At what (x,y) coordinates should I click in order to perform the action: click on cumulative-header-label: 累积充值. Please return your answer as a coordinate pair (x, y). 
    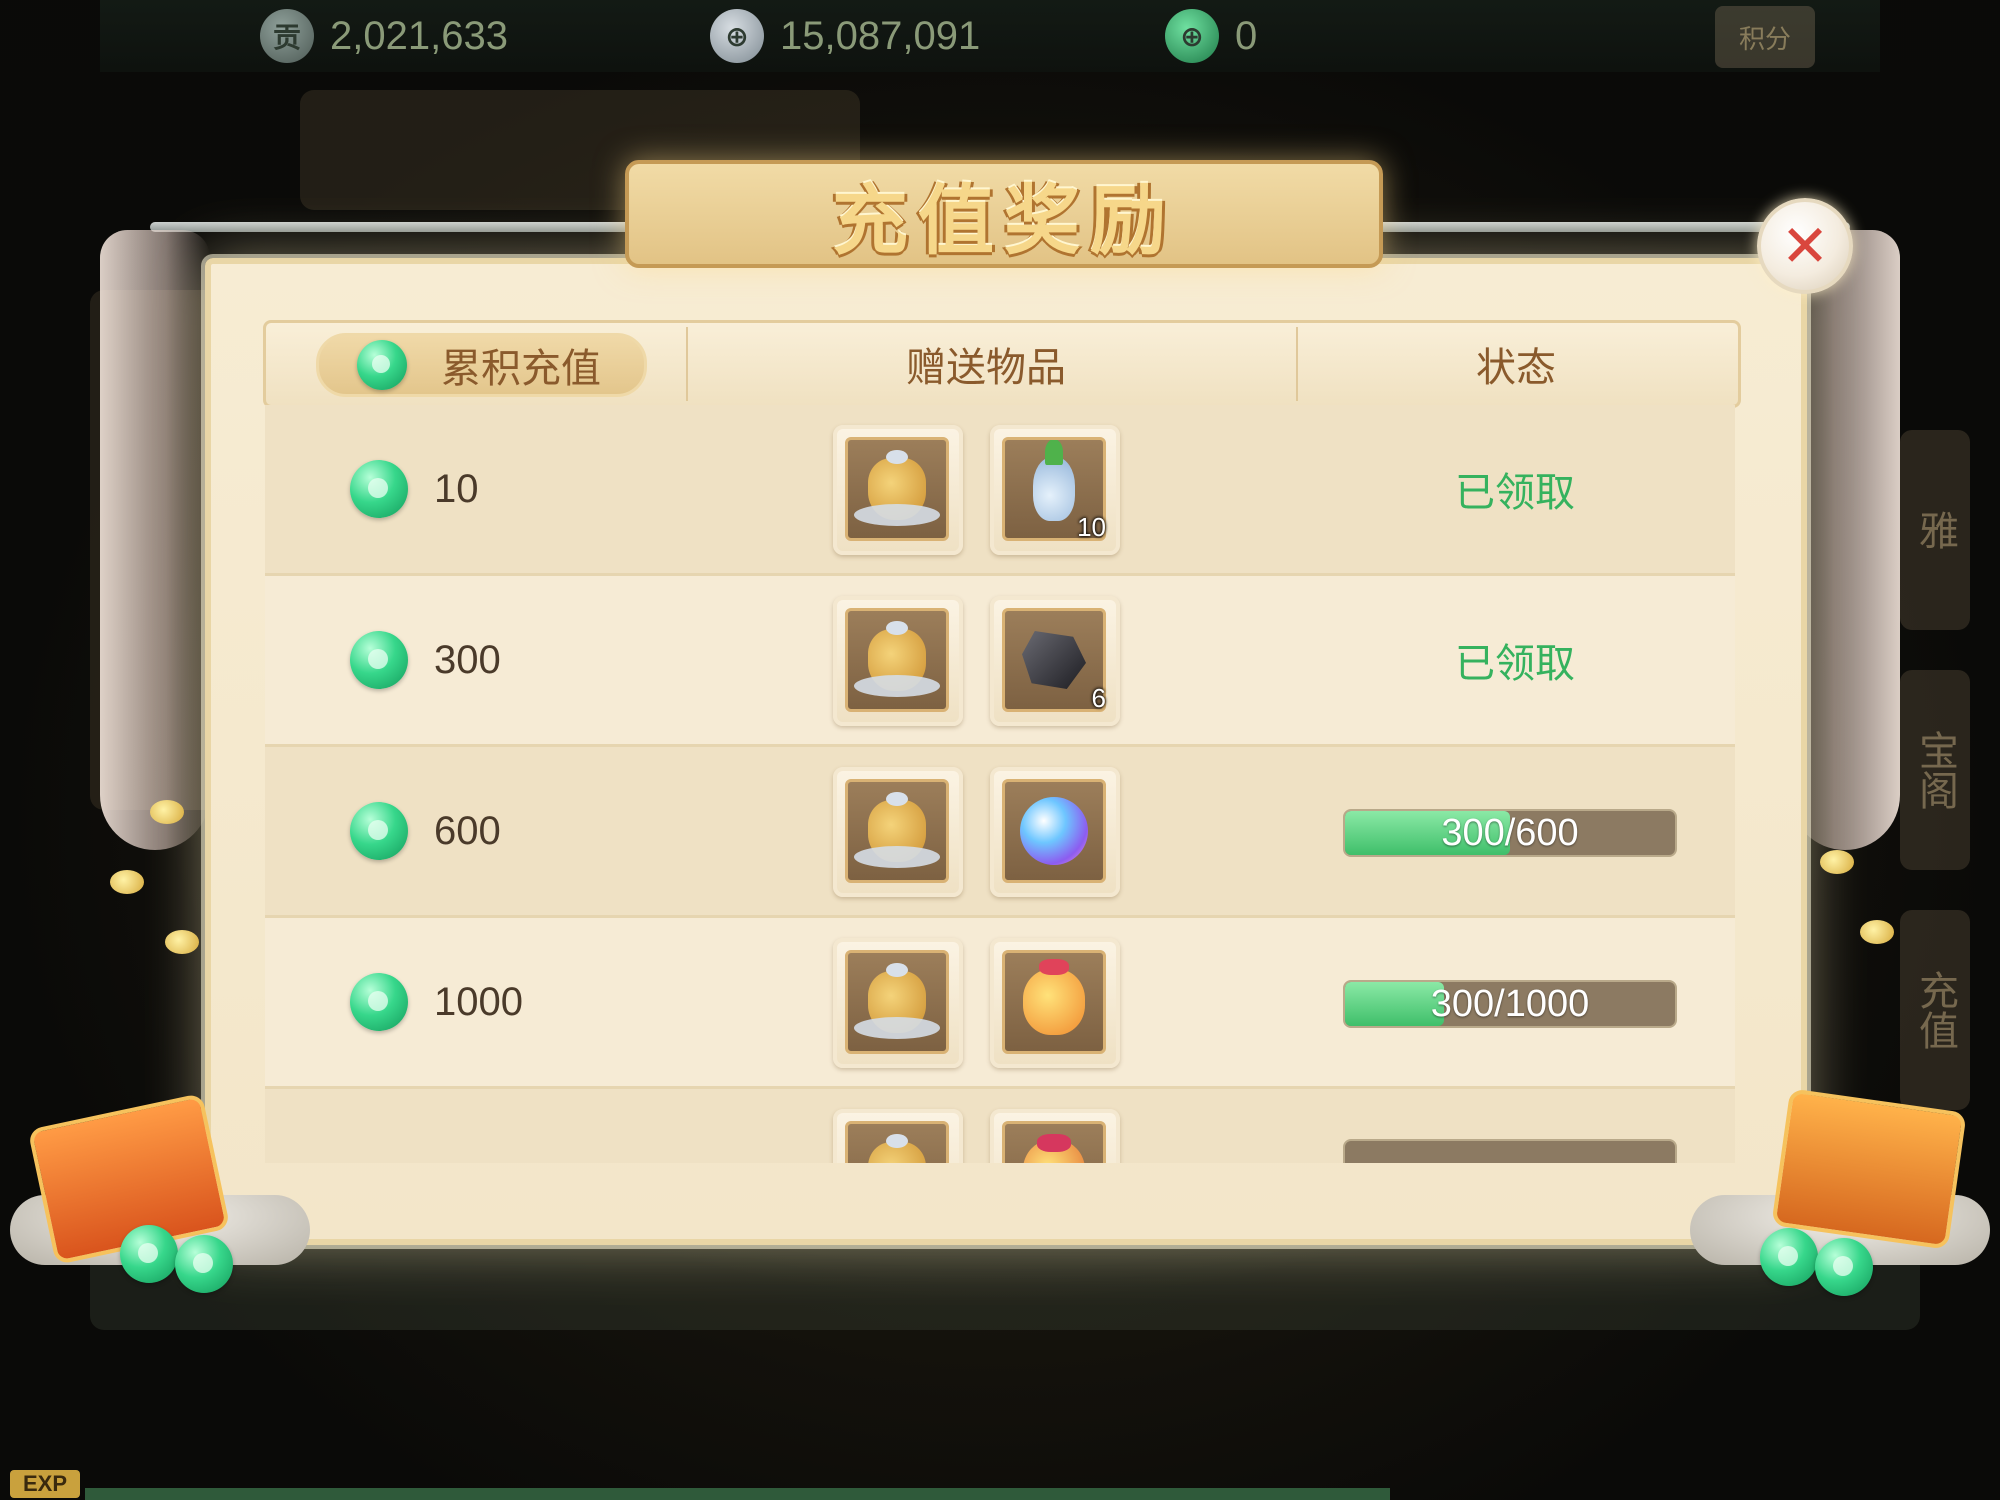
    Looking at the image, I should click on (521, 369).